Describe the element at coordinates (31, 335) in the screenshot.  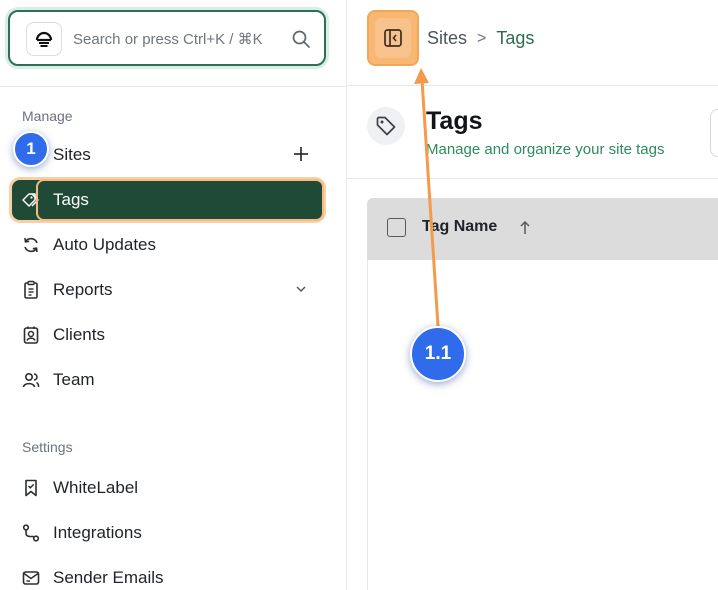
I see `contact-icon` at that location.